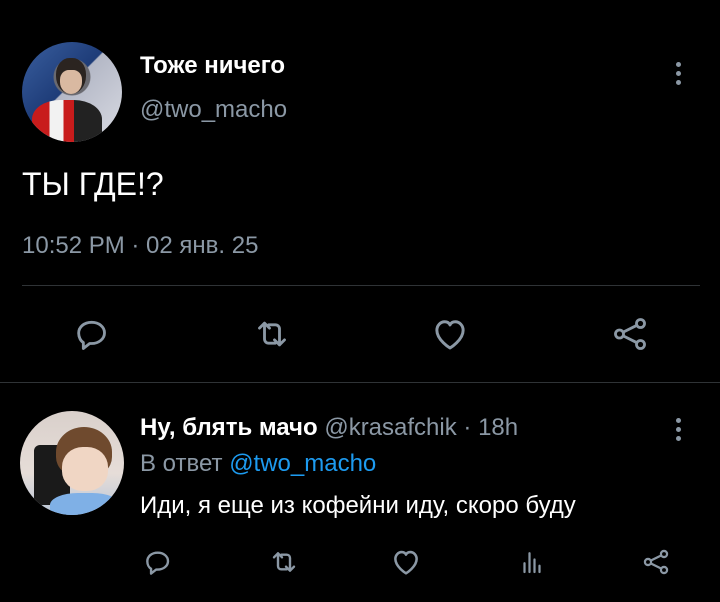 This screenshot has height=602, width=720. Describe the element at coordinates (450, 334) in the screenshot. I see `like-icon` at that location.